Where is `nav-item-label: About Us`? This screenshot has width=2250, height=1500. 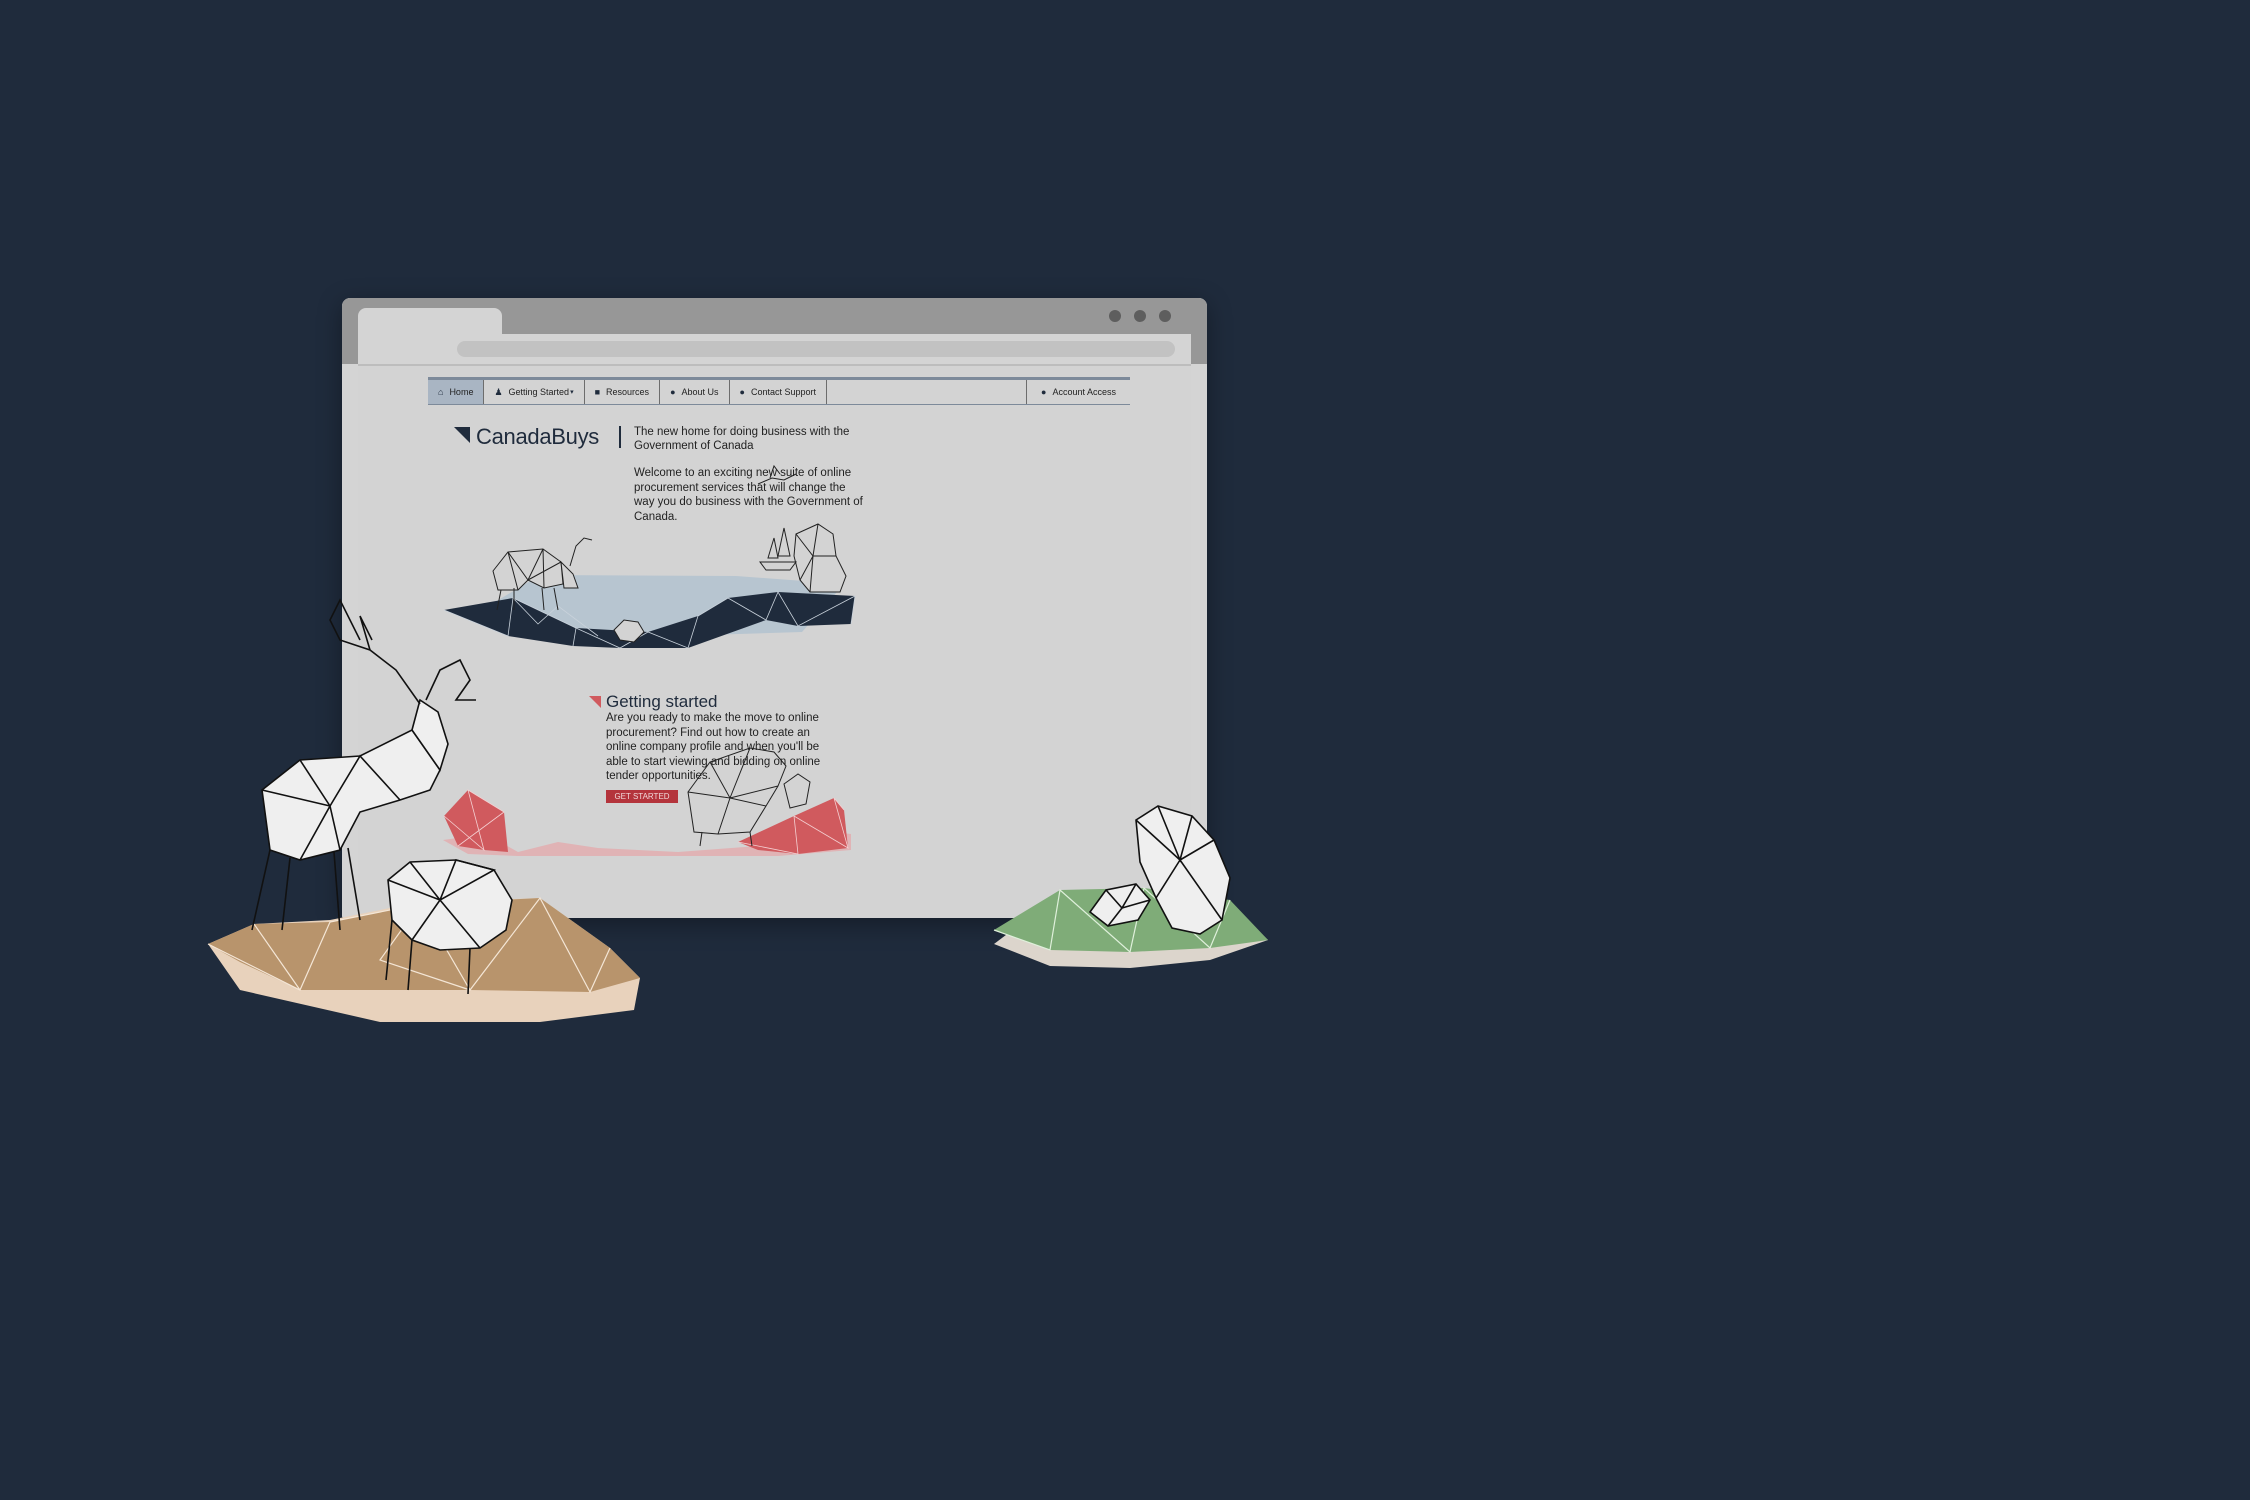
nav-item-label: About Us is located at coordinates (700, 392).